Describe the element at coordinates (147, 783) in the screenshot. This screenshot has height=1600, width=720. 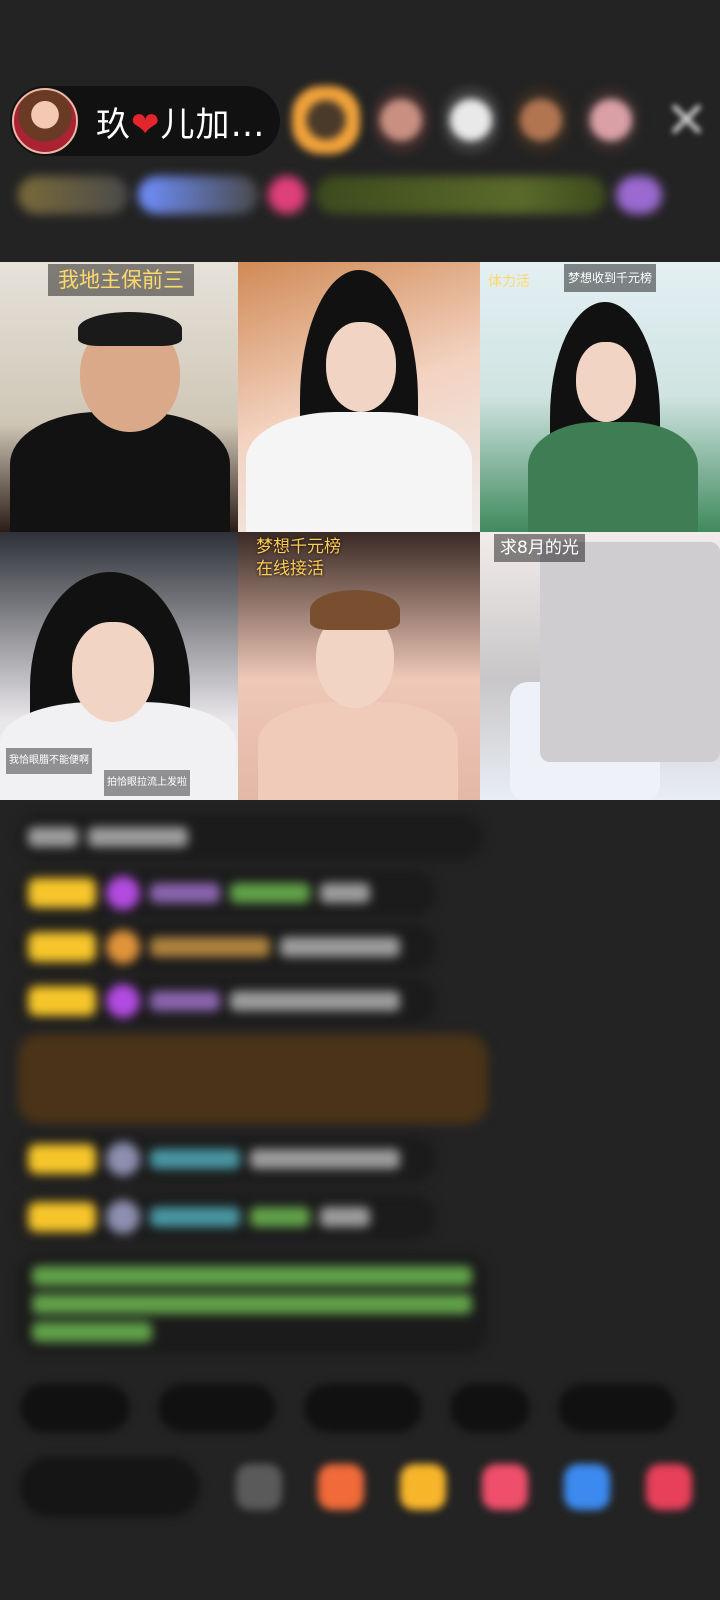
I see `cell-overlay-text: 拍恰眼拉流上发啦` at that location.